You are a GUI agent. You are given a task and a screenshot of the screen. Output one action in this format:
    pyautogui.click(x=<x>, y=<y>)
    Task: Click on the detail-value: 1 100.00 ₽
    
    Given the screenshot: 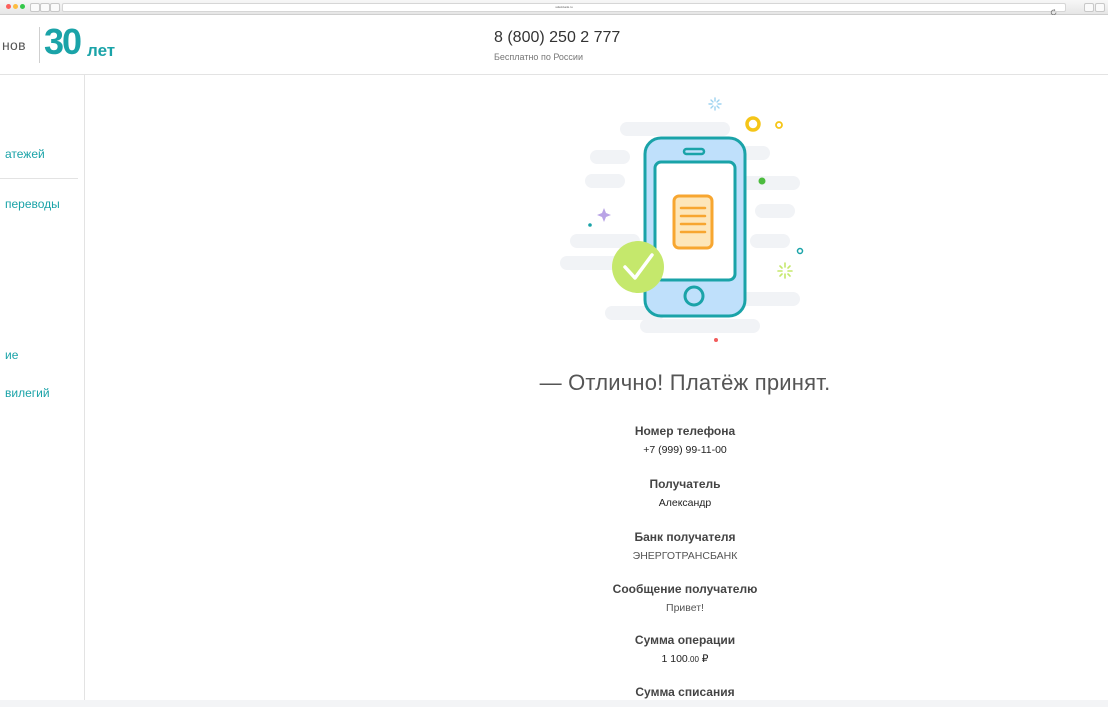 What is the action you would take?
    pyautogui.click(x=685, y=659)
    